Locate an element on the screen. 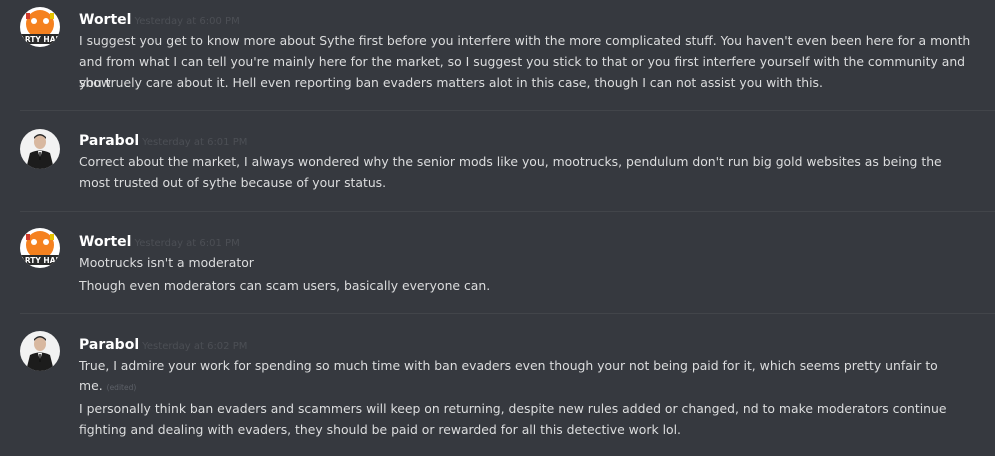  timestamp: Yesterday at 6:00 PM is located at coordinates (187, 21).